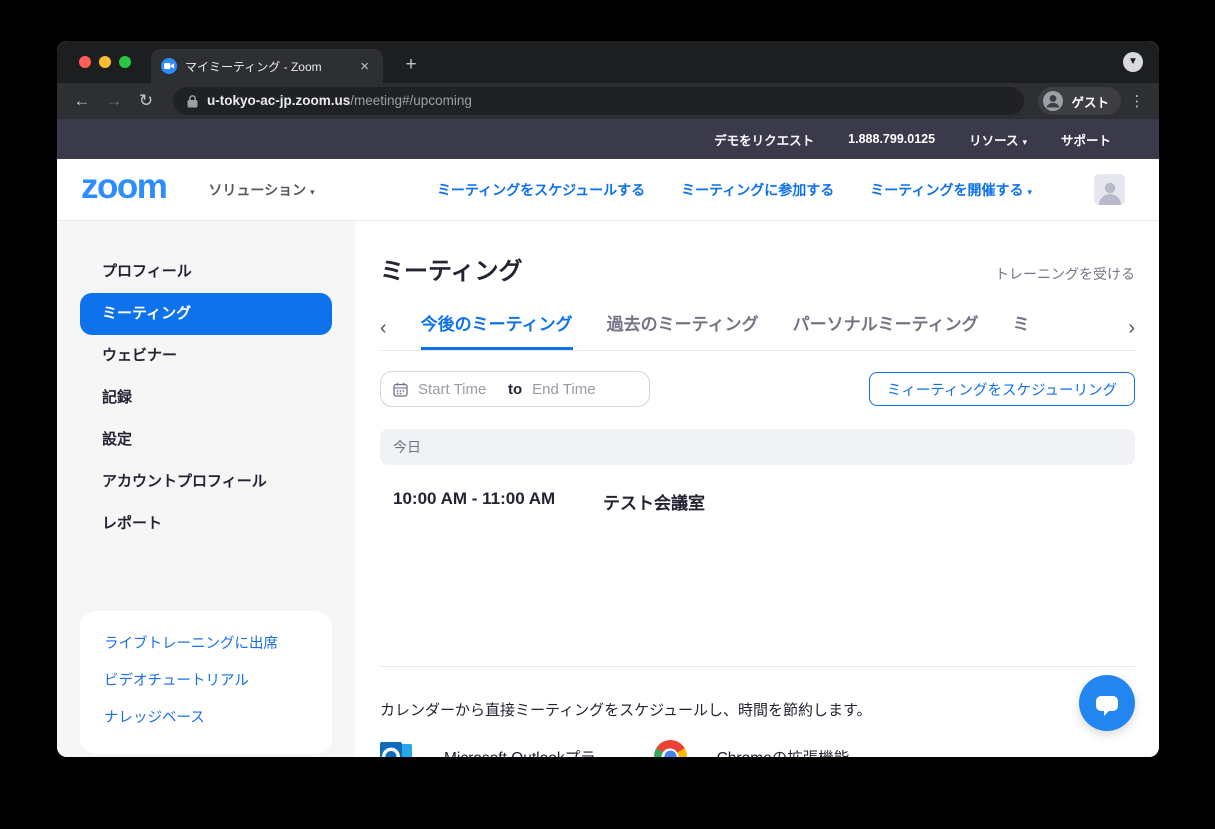 Image resolution: width=1215 pixels, height=829 pixels. Describe the element at coordinates (1090, 102) in the screenshot. I see `guest-label: ゲスト` at that location.